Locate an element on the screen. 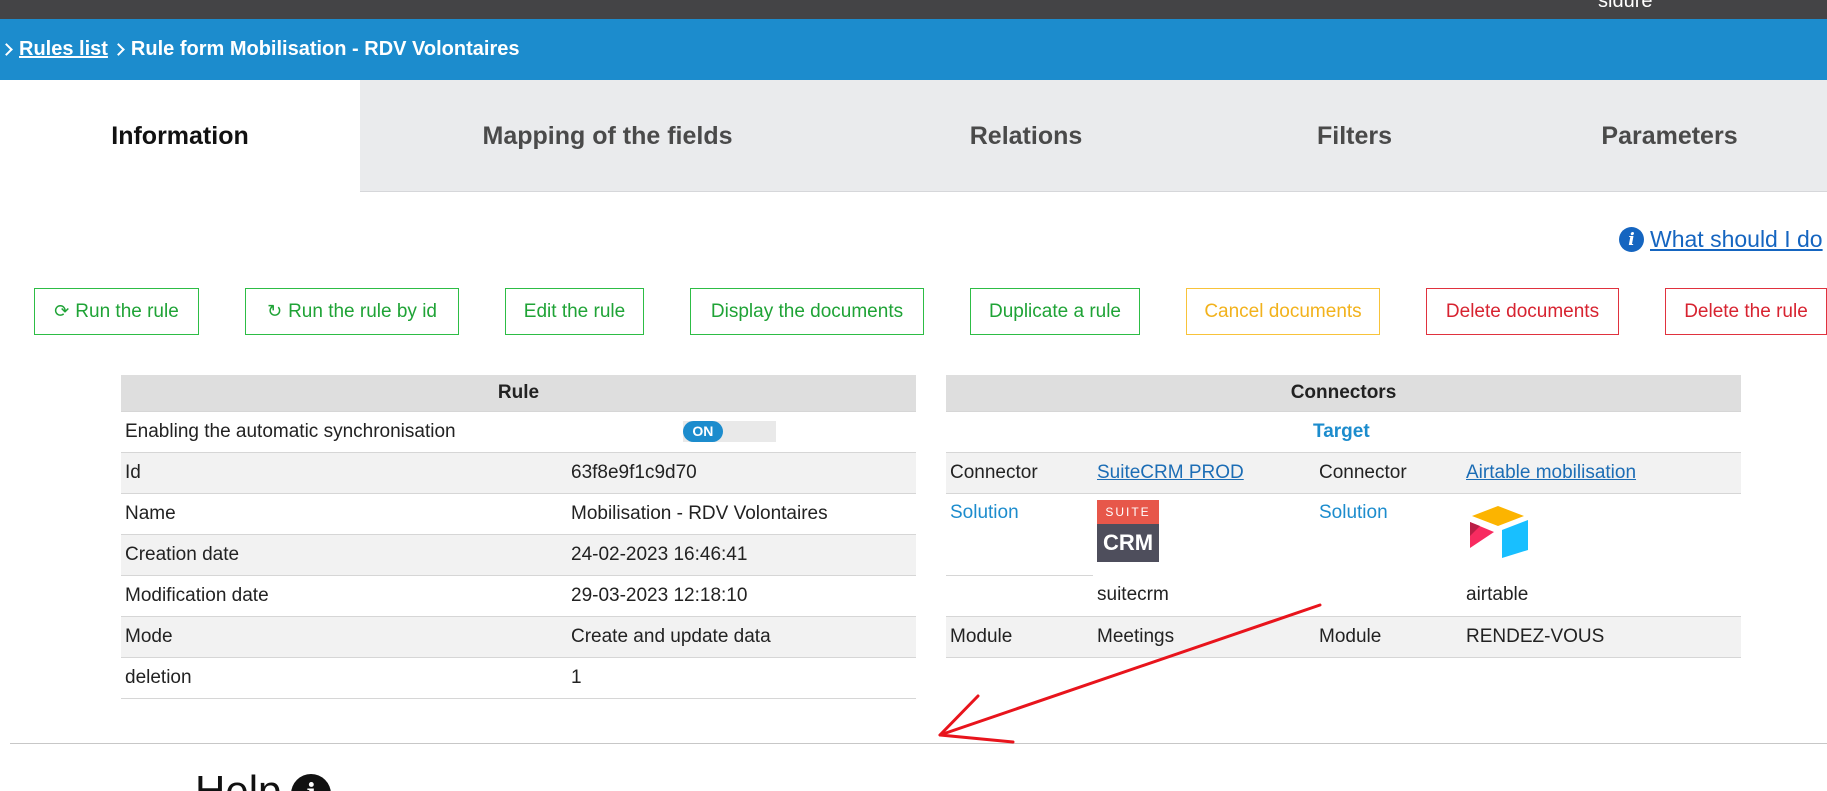 The width and height of the screenshot is (1827, 791). suitecrm-logo-bottom: CRM is located at coordinates (1128, 542).